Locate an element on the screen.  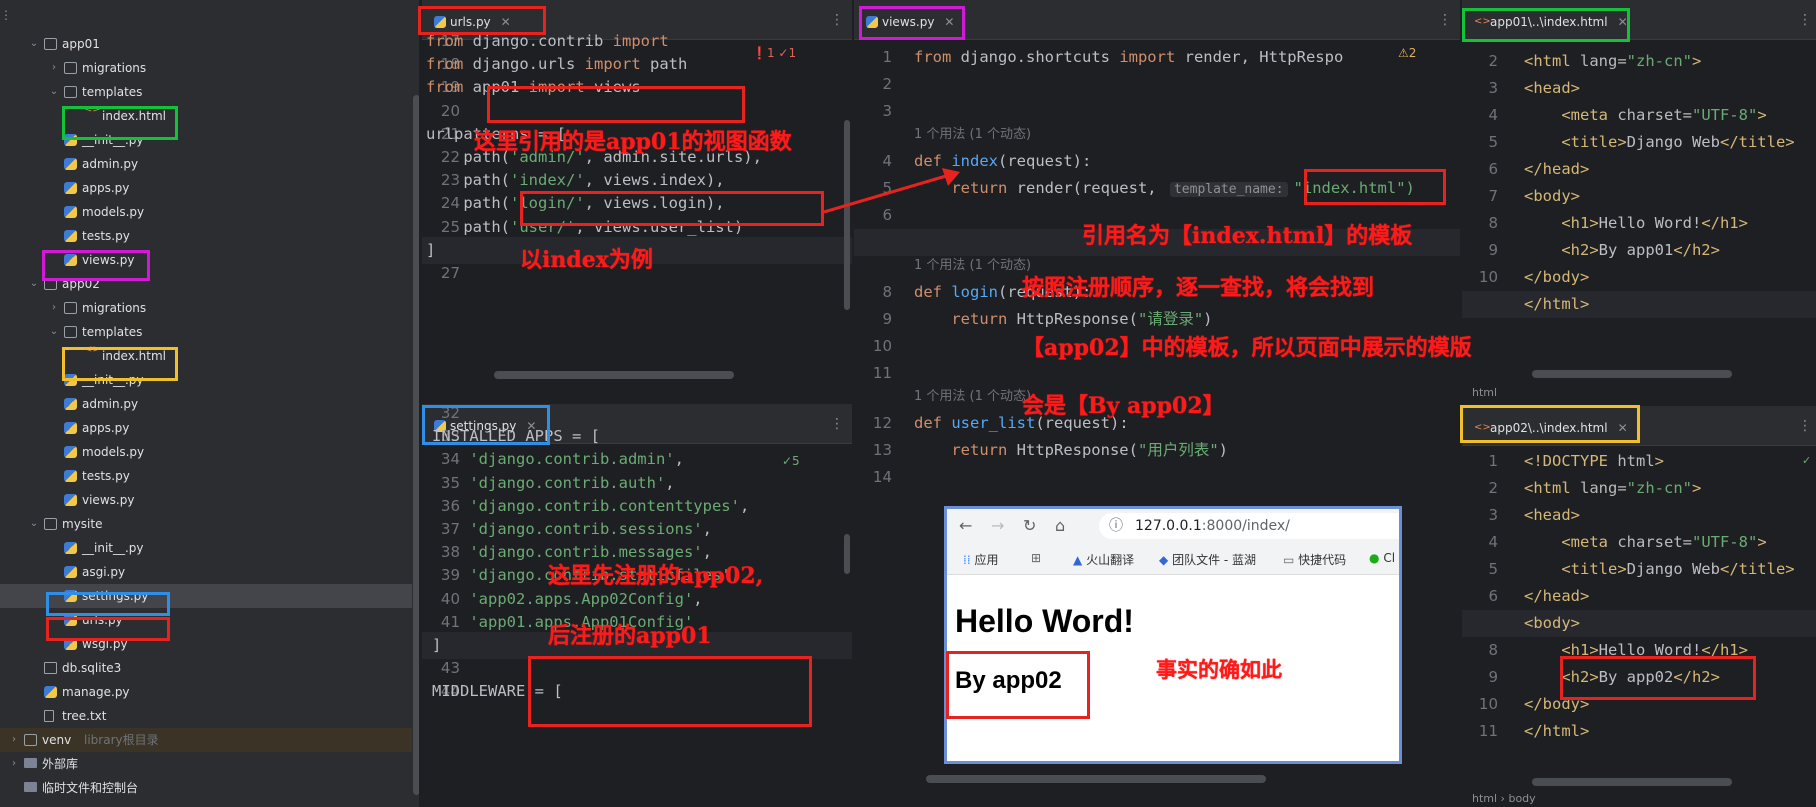
grid-icon: ⊞ is located at coordinates (1036, 558).